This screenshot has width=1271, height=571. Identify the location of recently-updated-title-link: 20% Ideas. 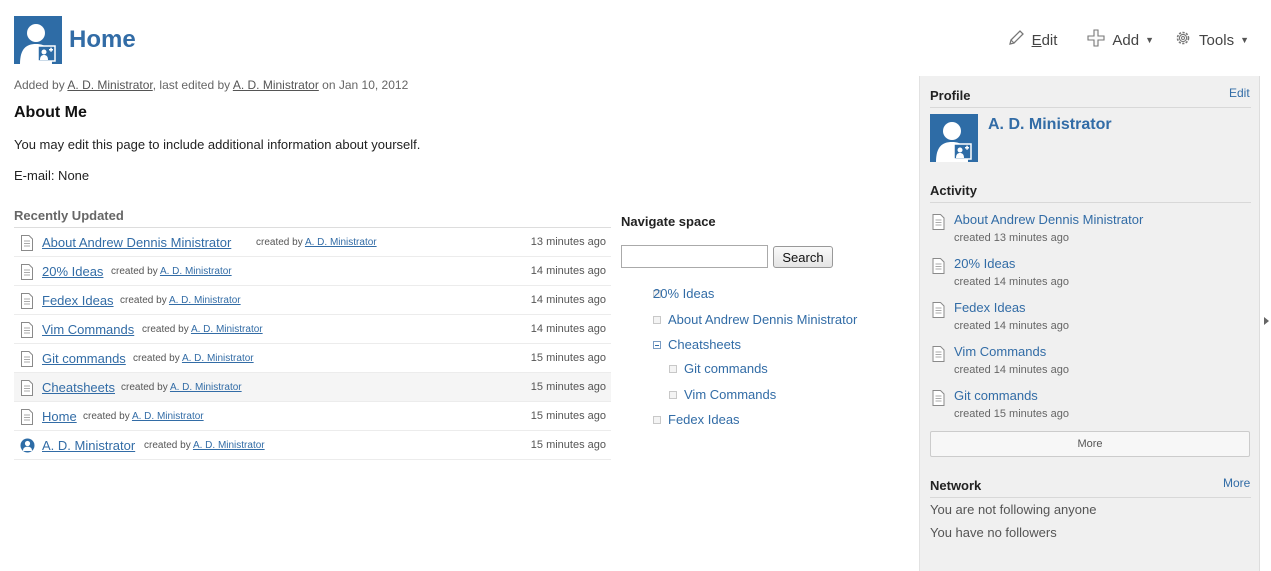
(72, 271).